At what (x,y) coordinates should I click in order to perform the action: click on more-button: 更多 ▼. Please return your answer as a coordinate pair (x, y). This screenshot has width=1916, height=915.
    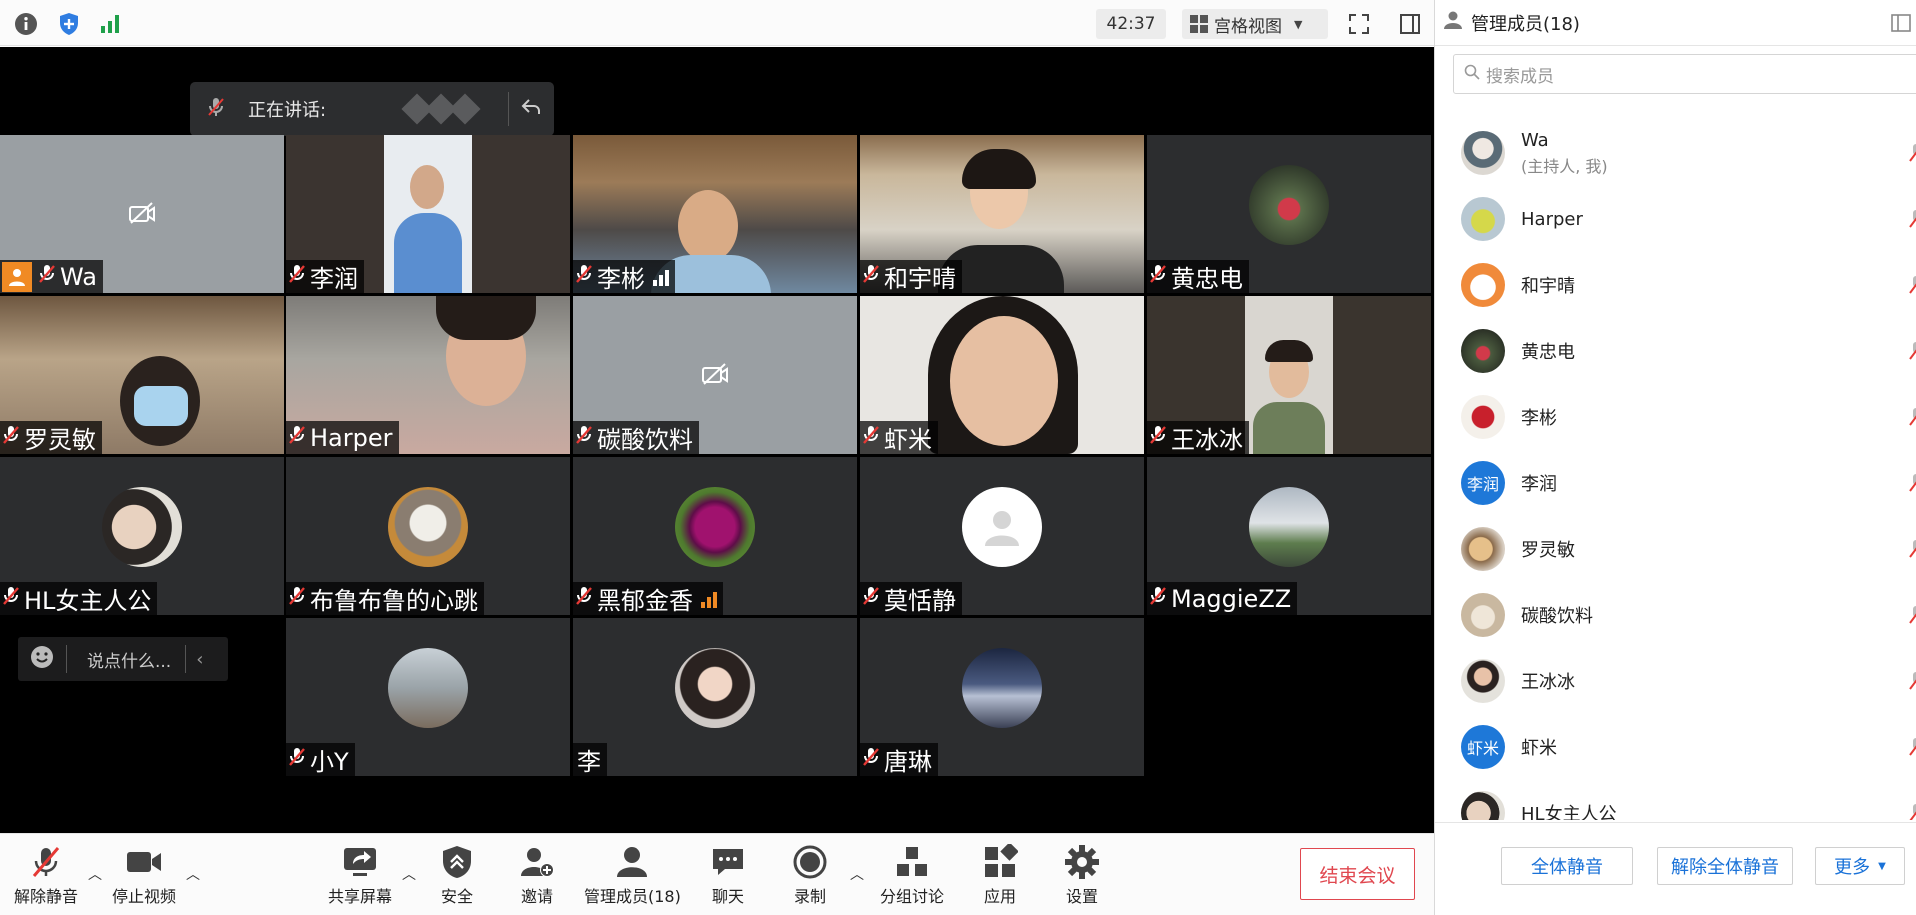
    Looking at the image, I should click on (1860, 866).